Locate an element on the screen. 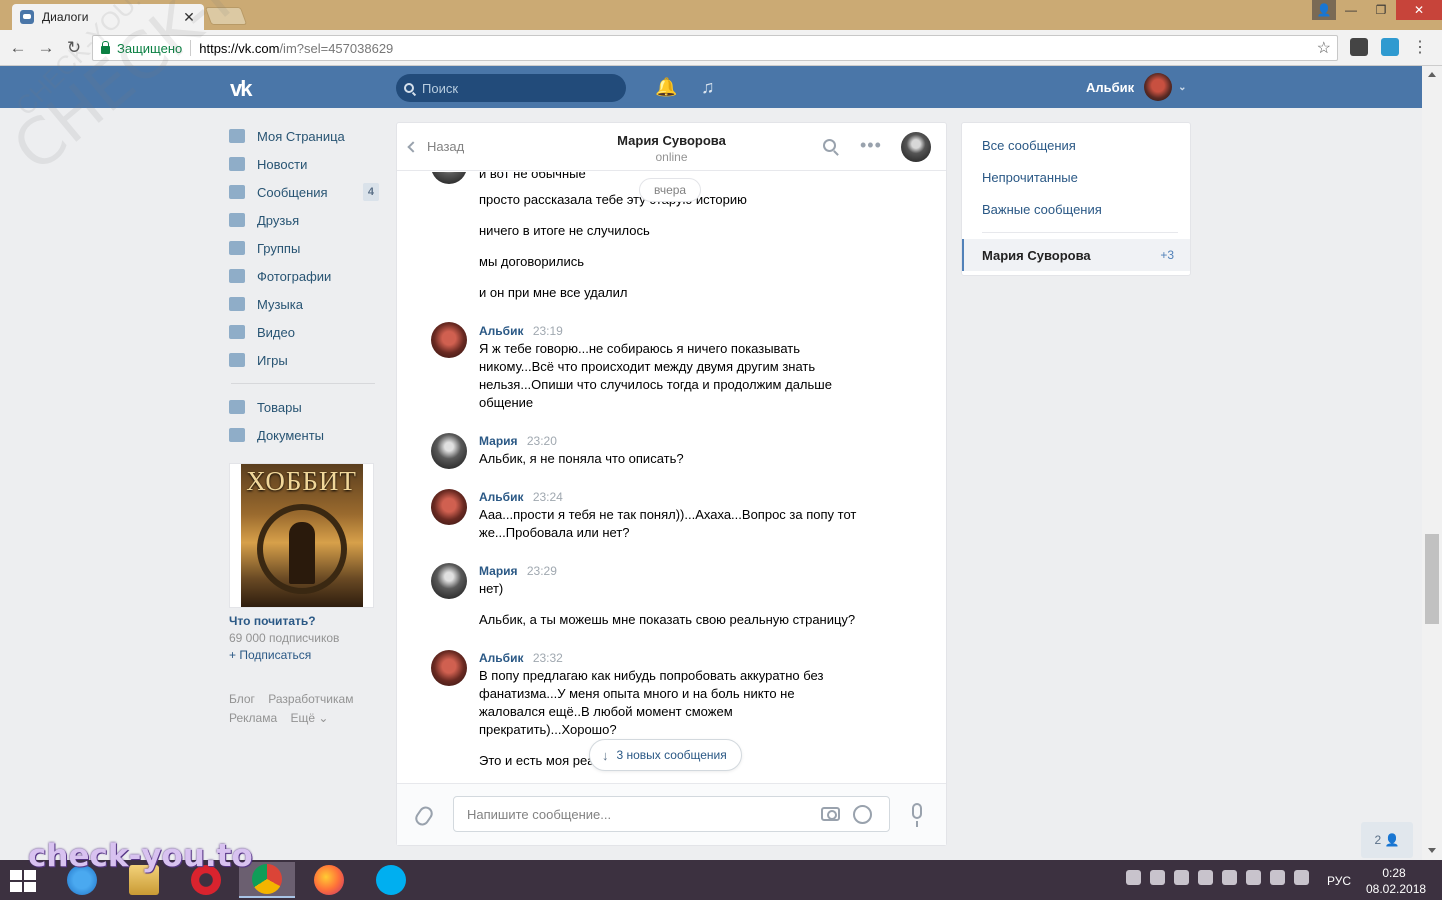 The height and width of the screenshot is (900, 1442). microphone-icon is located at coordinates (917, 815).